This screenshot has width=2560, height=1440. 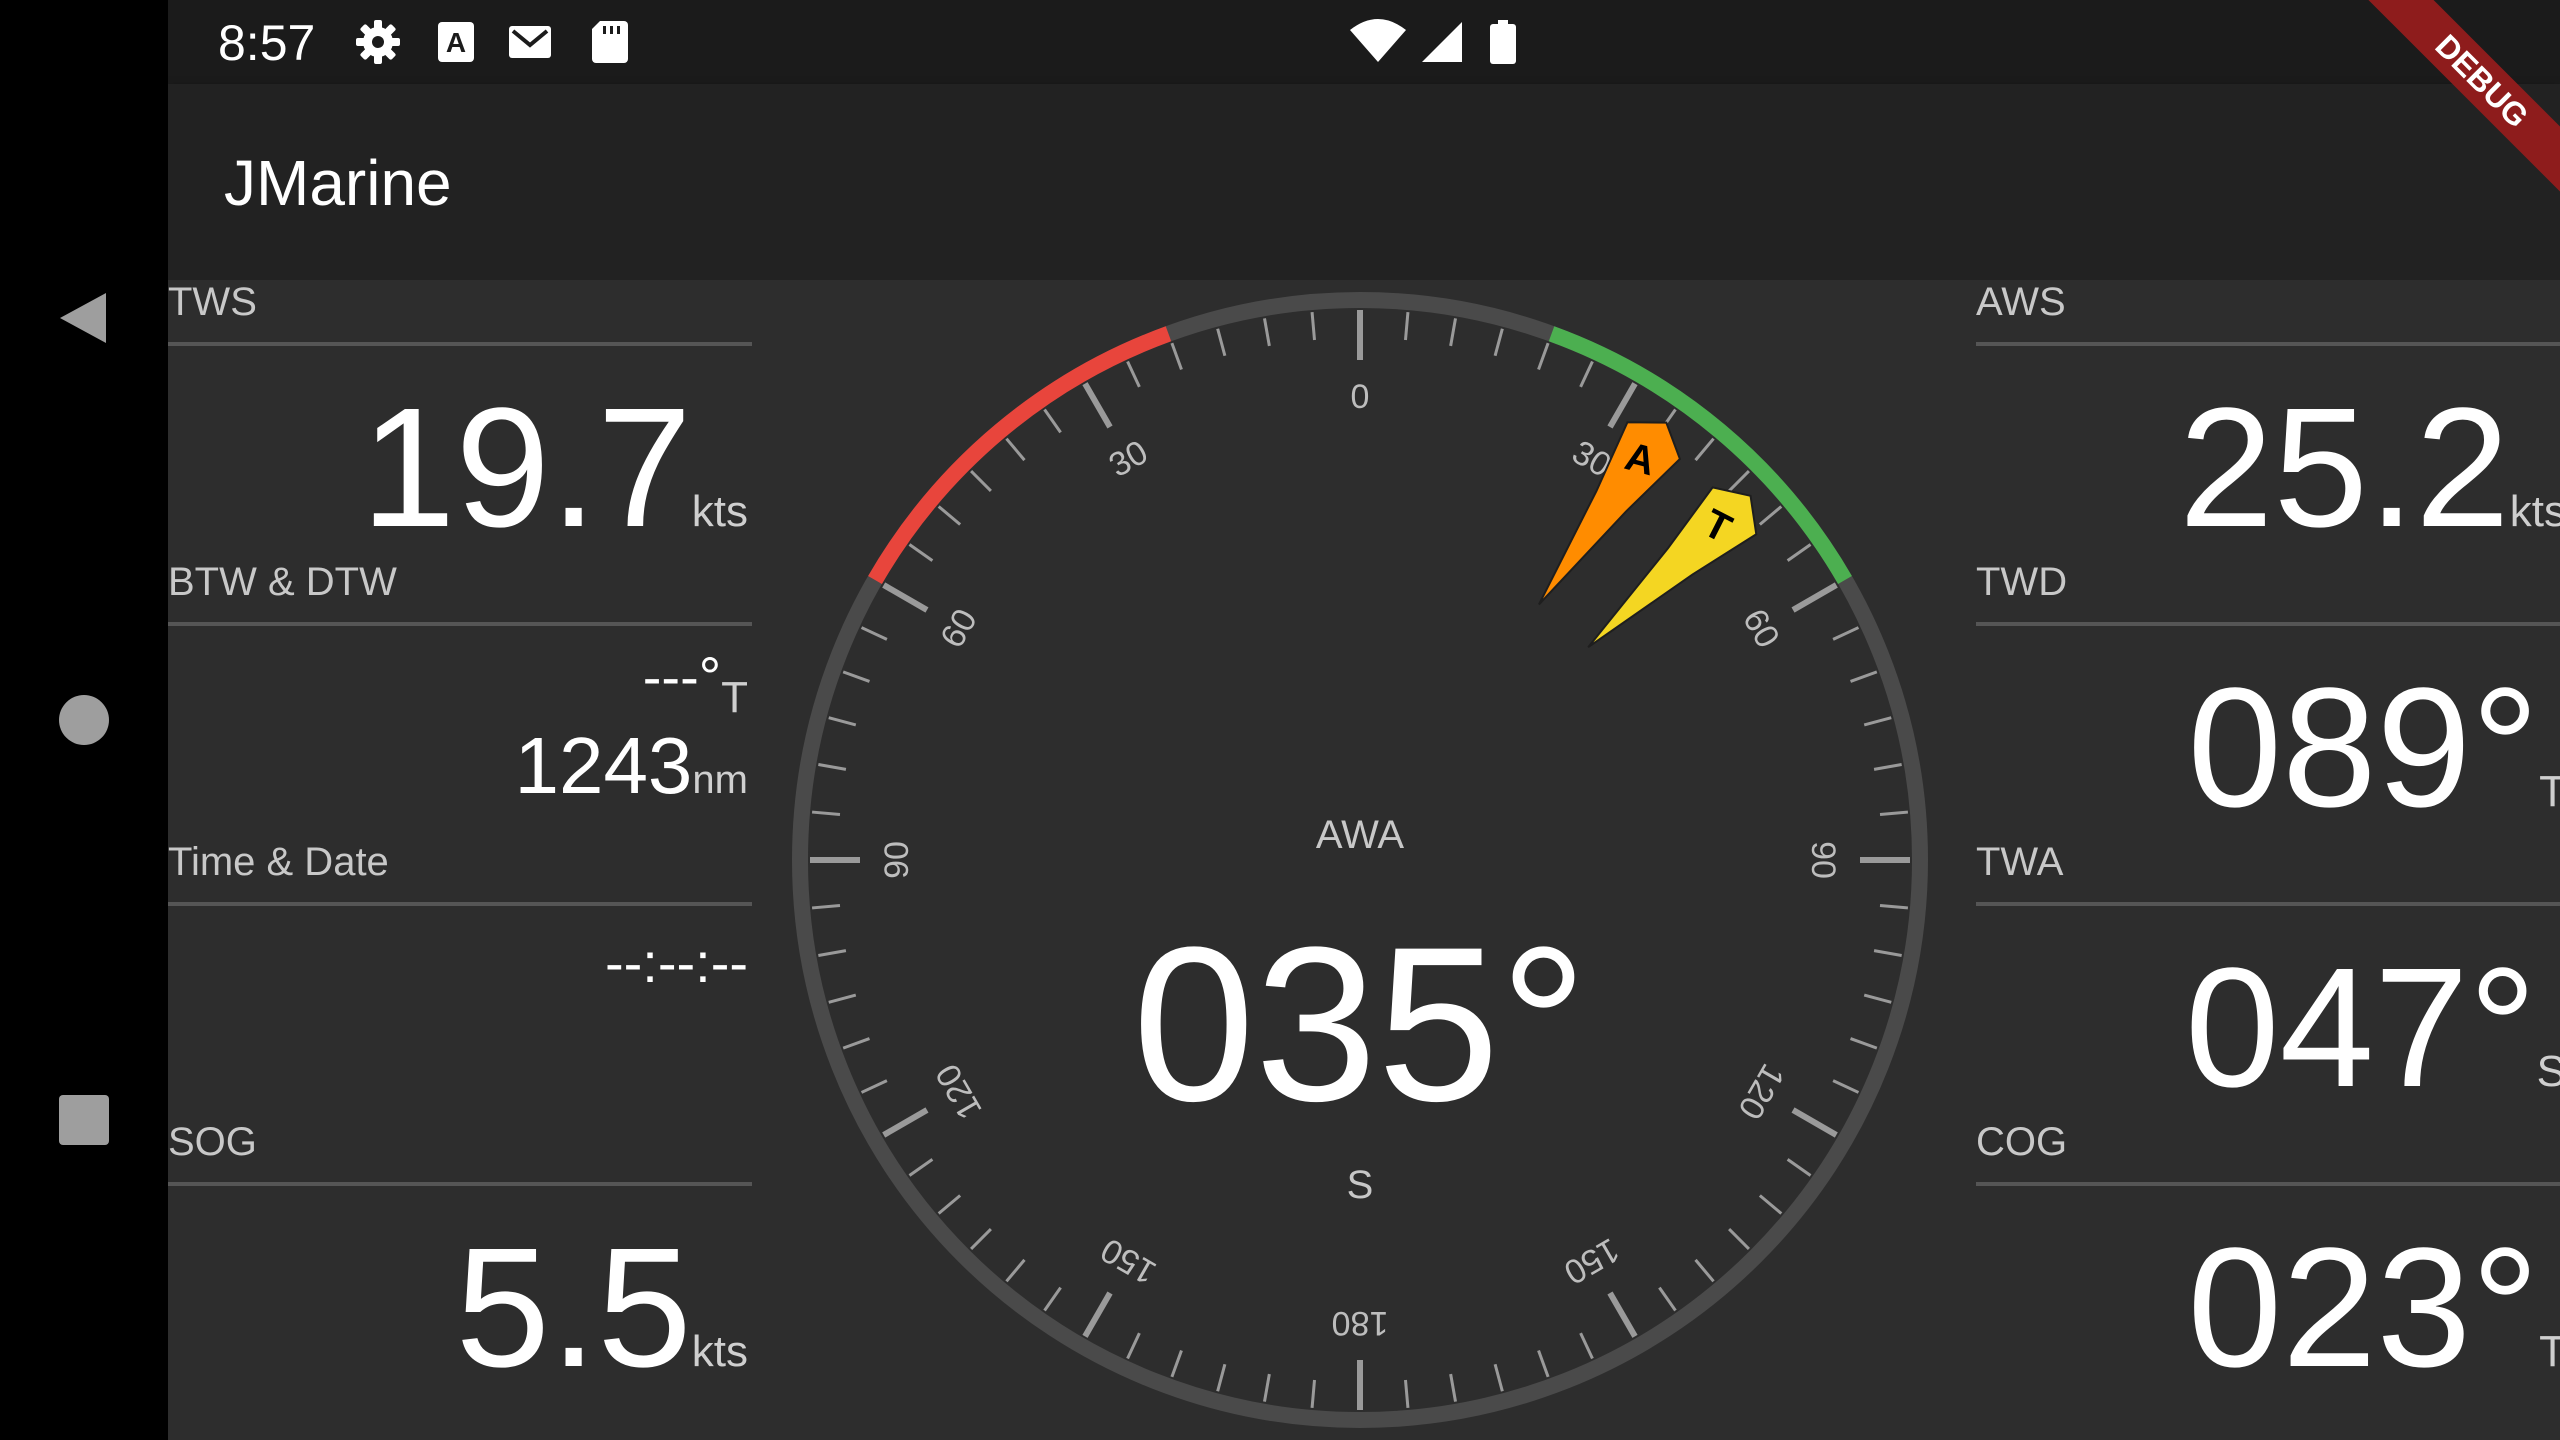 What do you see at coordinates (2363, 1308) in the screenshot?
I see `cog-value: 023°` at bounding box center [2363, 1308].